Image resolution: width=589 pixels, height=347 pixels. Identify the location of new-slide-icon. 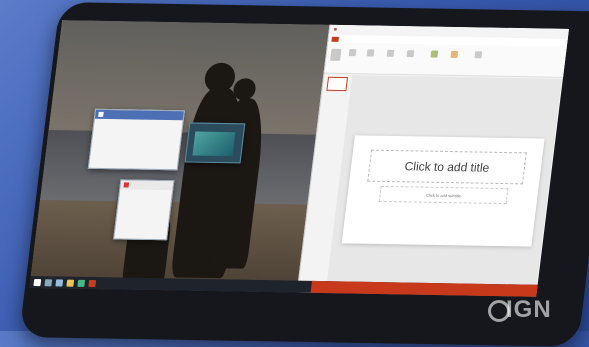
(352, 53).